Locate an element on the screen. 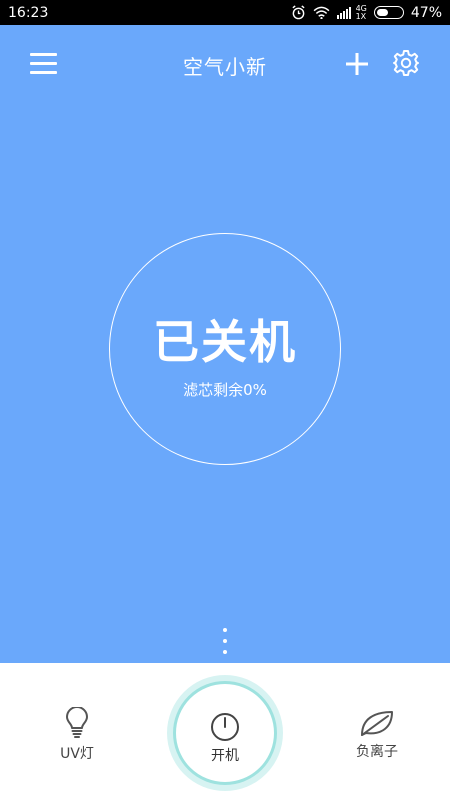 The width and height of the screenshot is (450, 800). app-header: 空气小新 is located at coordinates (225, 63).